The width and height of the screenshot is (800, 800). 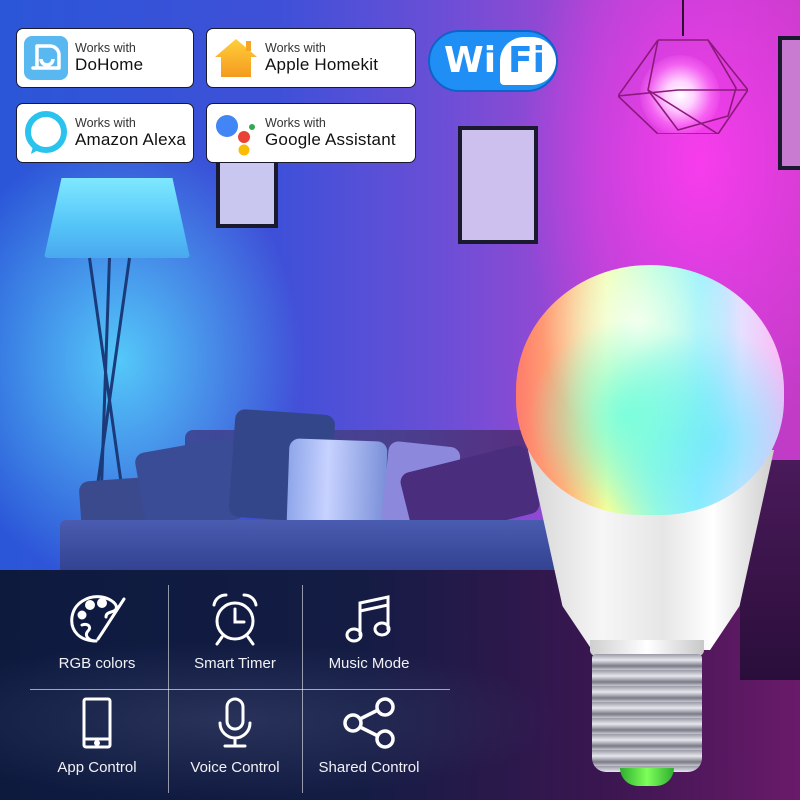 What do you see at coordinates (235, 663) in the screenshot?
I see `feature-label: Smart Timer` at bounding box center [235, 663].